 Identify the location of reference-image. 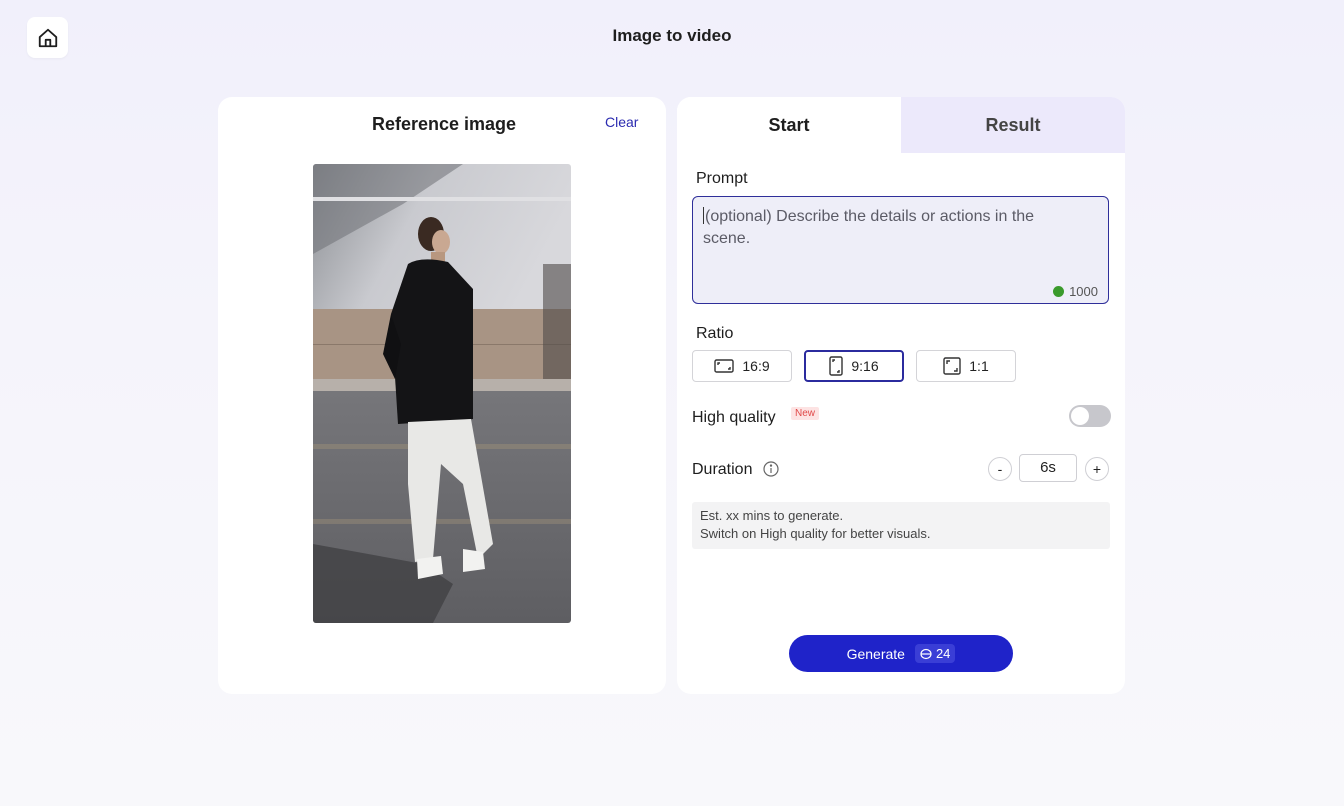
(442, 393).